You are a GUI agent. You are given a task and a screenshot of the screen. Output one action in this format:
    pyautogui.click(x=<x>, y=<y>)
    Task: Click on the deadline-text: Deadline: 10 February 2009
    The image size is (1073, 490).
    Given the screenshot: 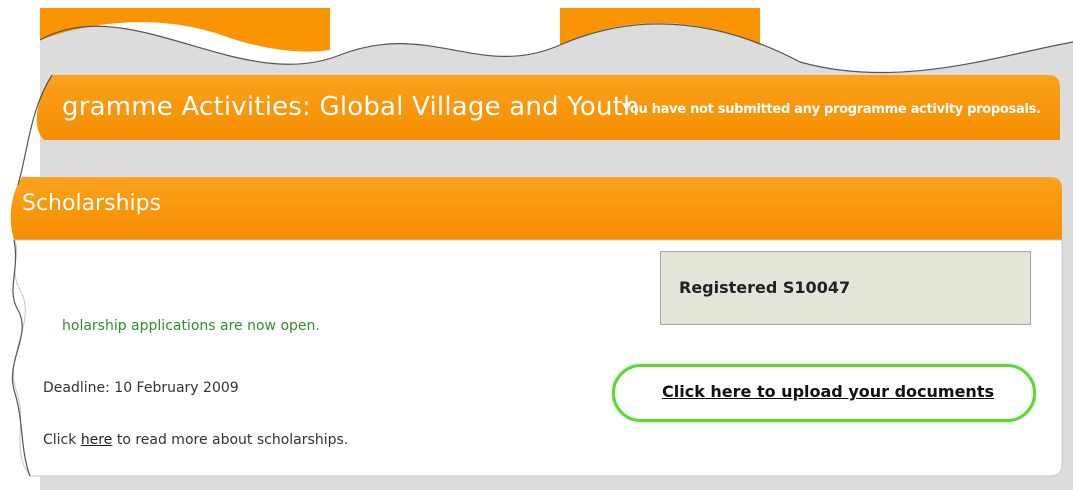 What is the action you would take?
    pyautogui.click(x=141, y=388)
    